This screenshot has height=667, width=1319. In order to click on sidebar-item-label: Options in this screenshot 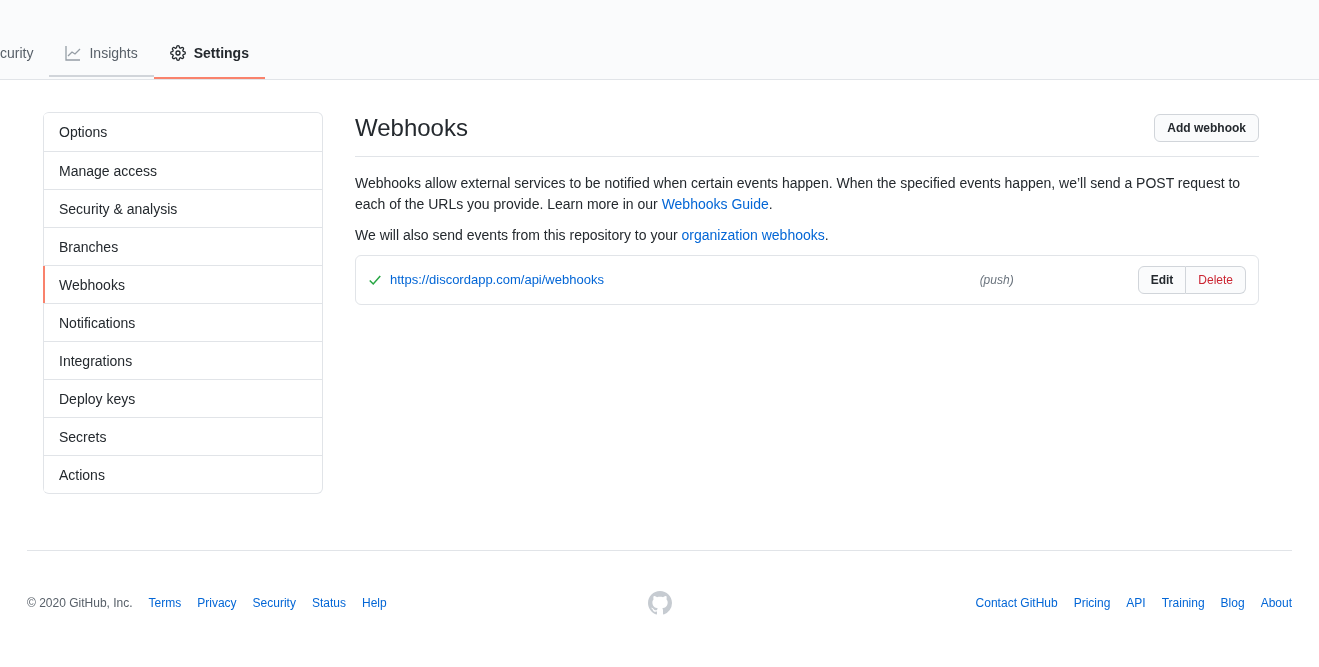, I will do `click(83, 132)`.